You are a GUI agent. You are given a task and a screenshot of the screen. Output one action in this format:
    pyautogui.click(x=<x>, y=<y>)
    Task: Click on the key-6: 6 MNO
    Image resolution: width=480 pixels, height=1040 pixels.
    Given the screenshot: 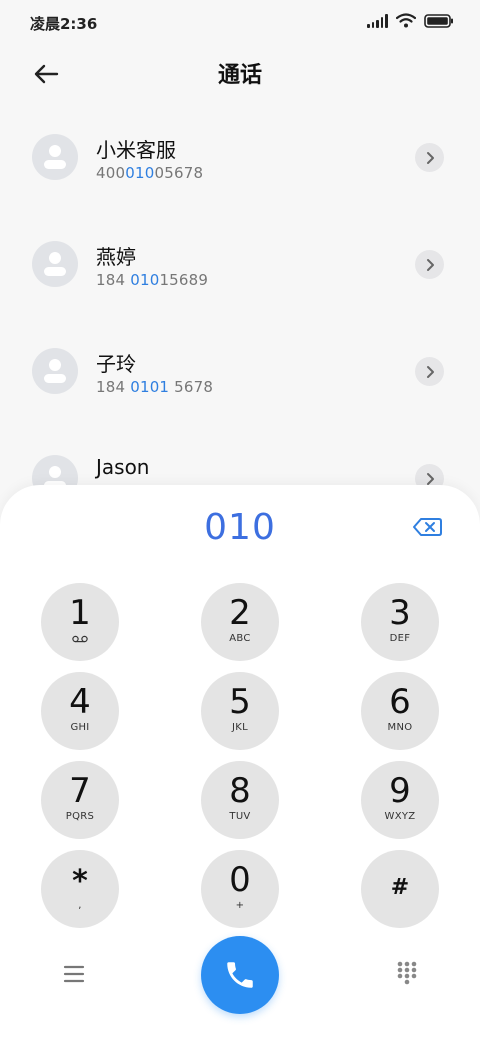 What is the action you would take?
    pyautogui.click(x=400, y=711)
    